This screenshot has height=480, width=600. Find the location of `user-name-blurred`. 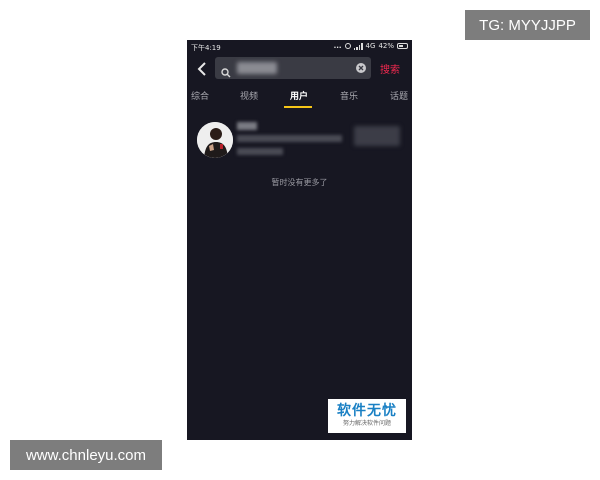

user-name-blurred is located at coordinates (247, 126).